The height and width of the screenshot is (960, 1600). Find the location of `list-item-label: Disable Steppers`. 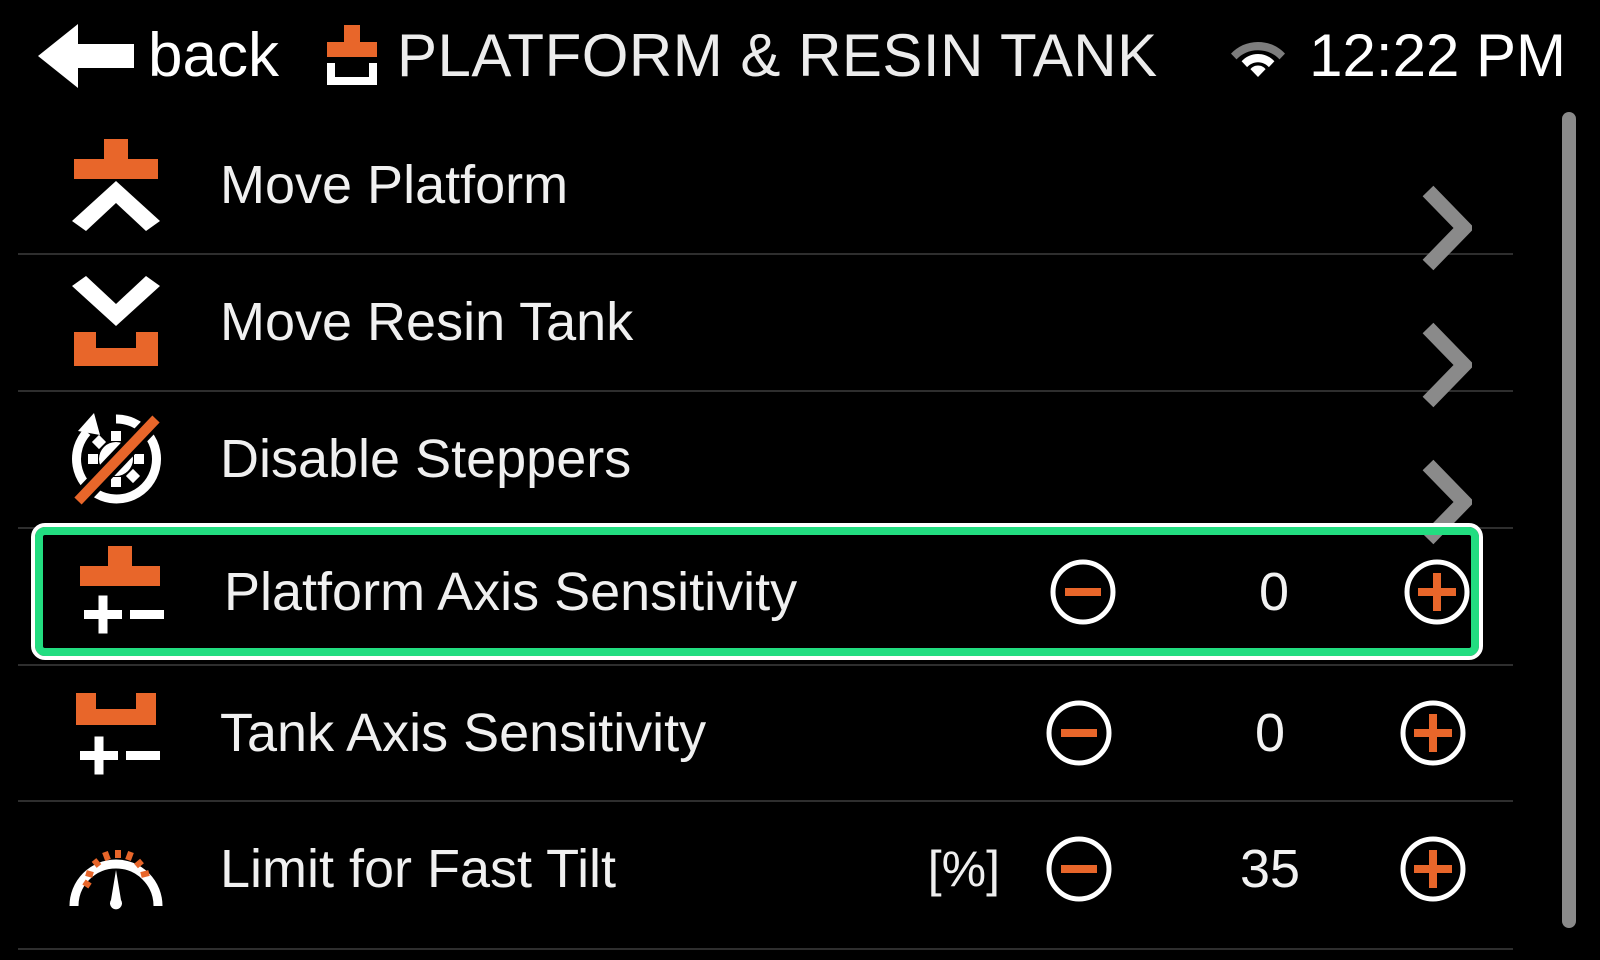

list-item-label: Disable Steppers is located at coordinates (426, 458).